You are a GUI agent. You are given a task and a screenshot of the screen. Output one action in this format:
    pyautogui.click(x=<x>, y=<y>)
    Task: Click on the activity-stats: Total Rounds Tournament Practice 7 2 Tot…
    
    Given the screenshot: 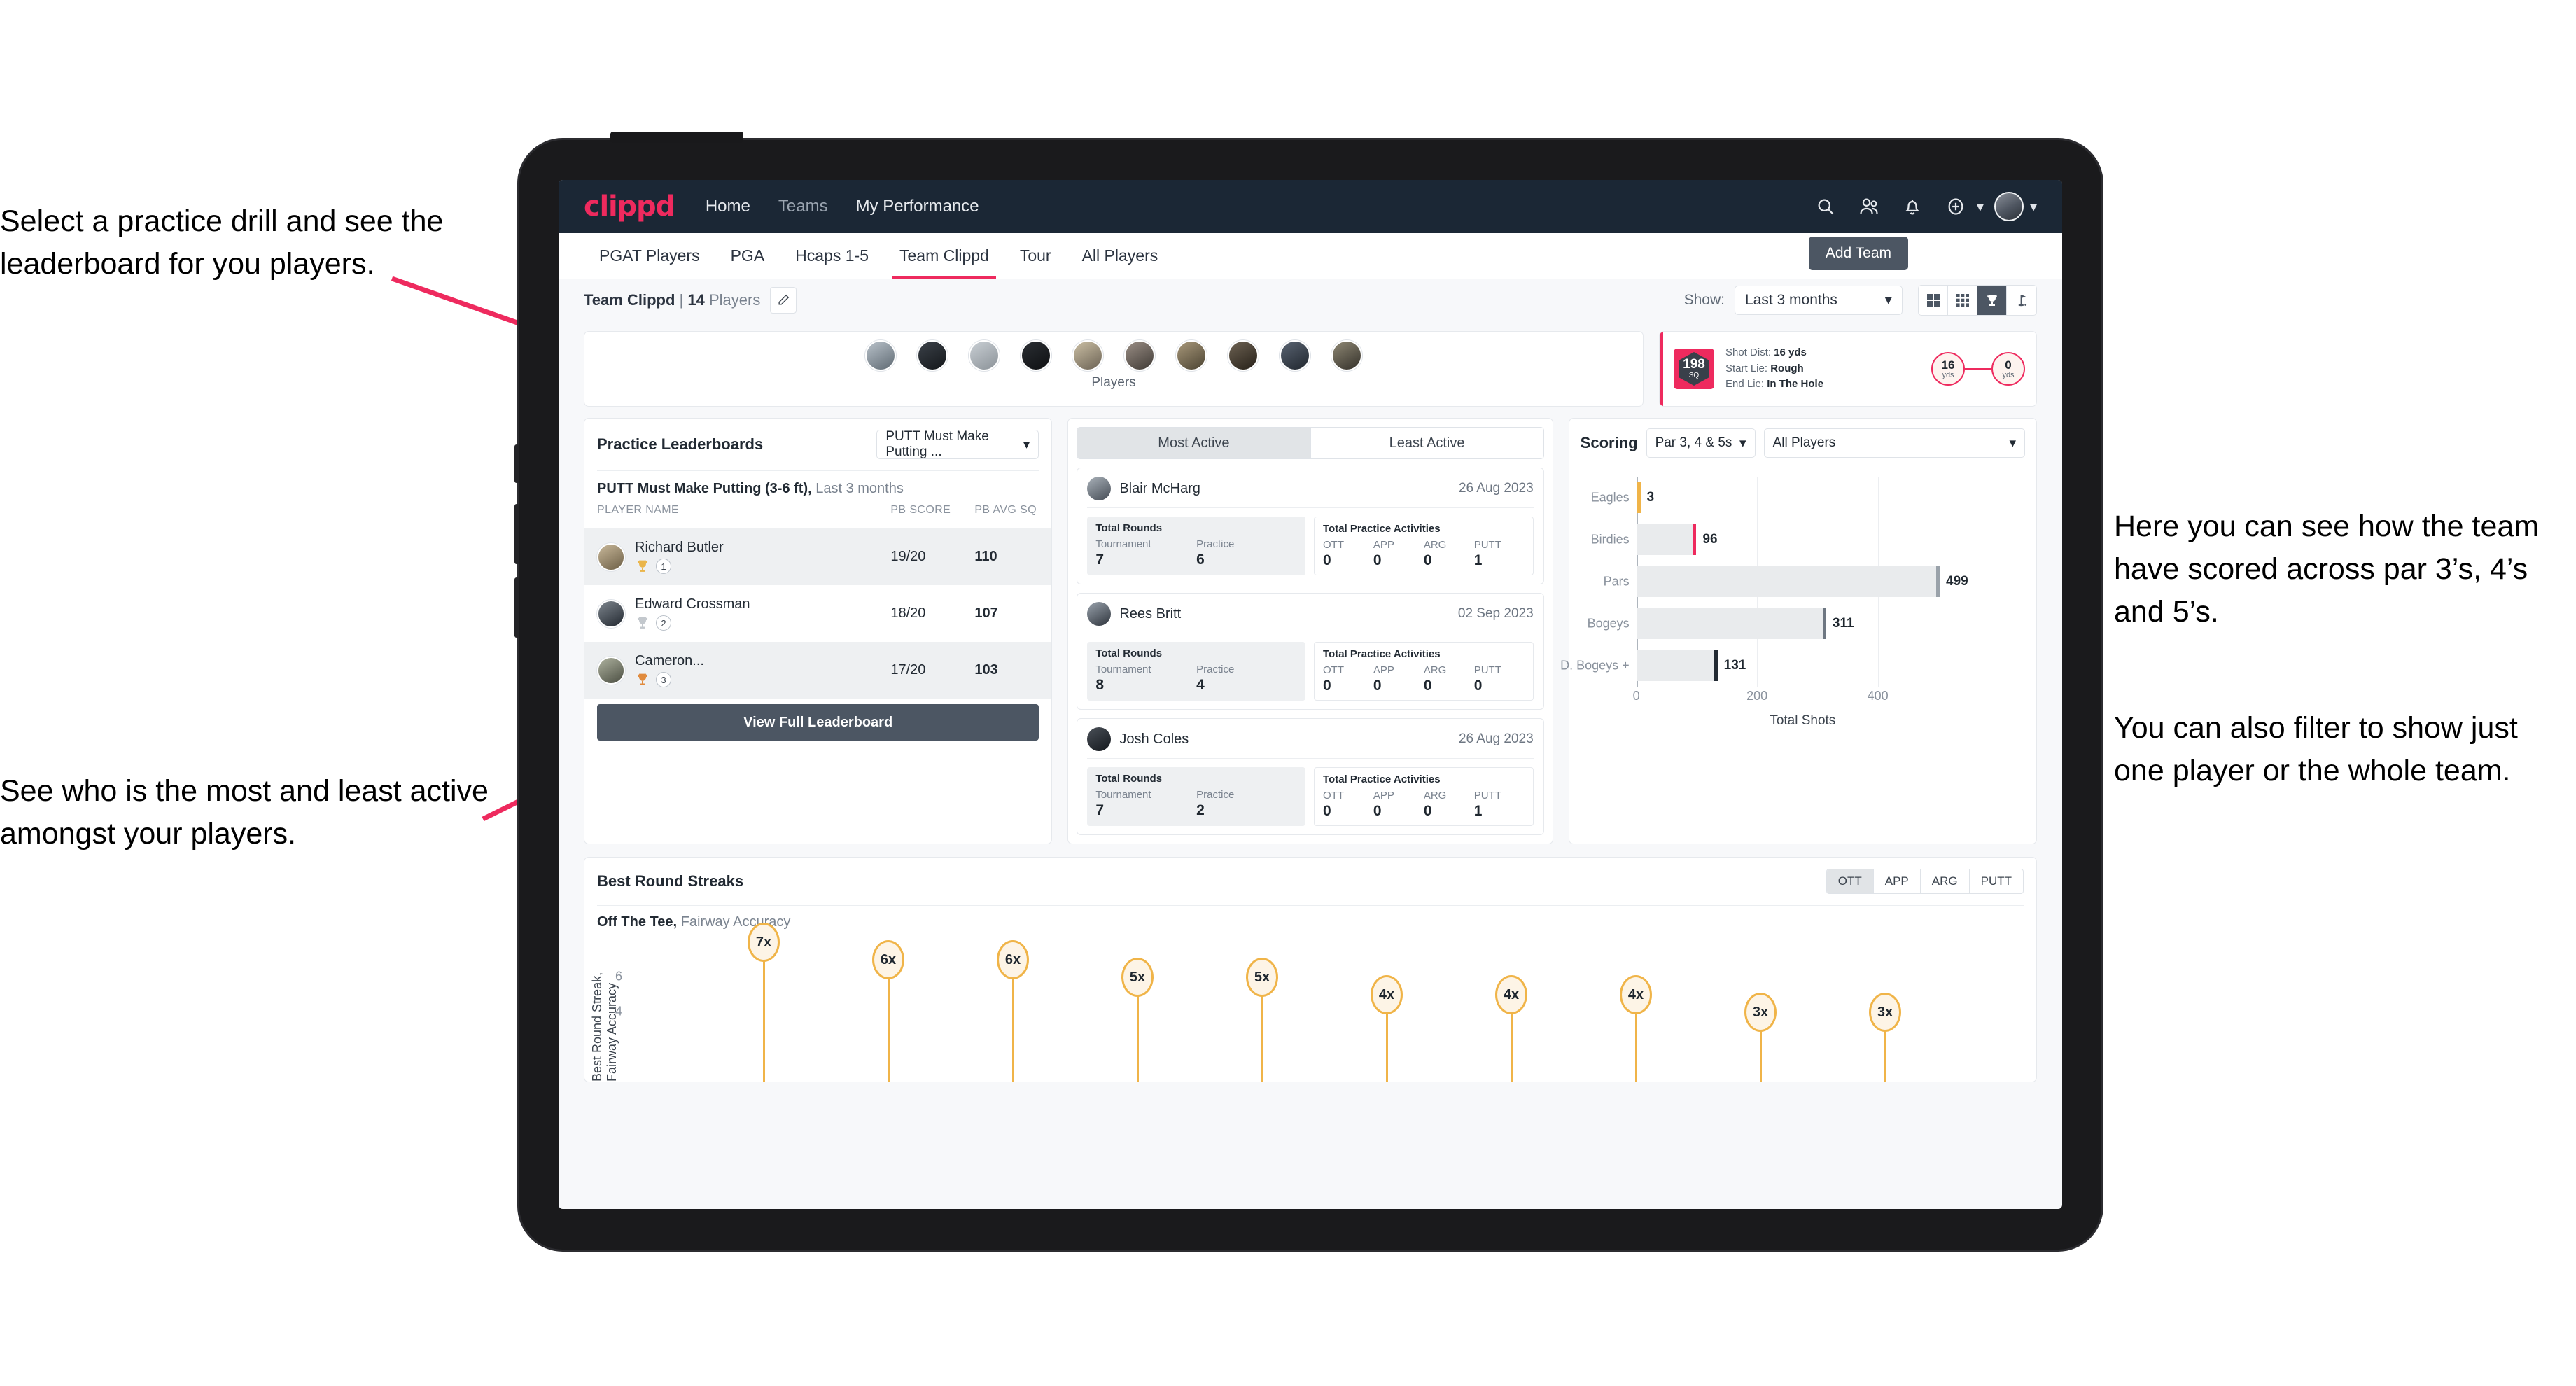 What is the action you would take?
    pyautogui.click(x=1310, y=796)
    